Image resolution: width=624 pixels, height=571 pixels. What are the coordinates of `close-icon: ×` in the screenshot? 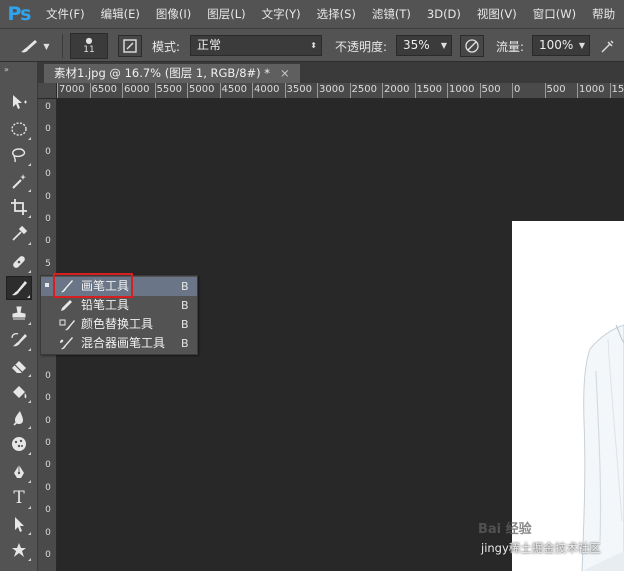 It's located at (285, 73).